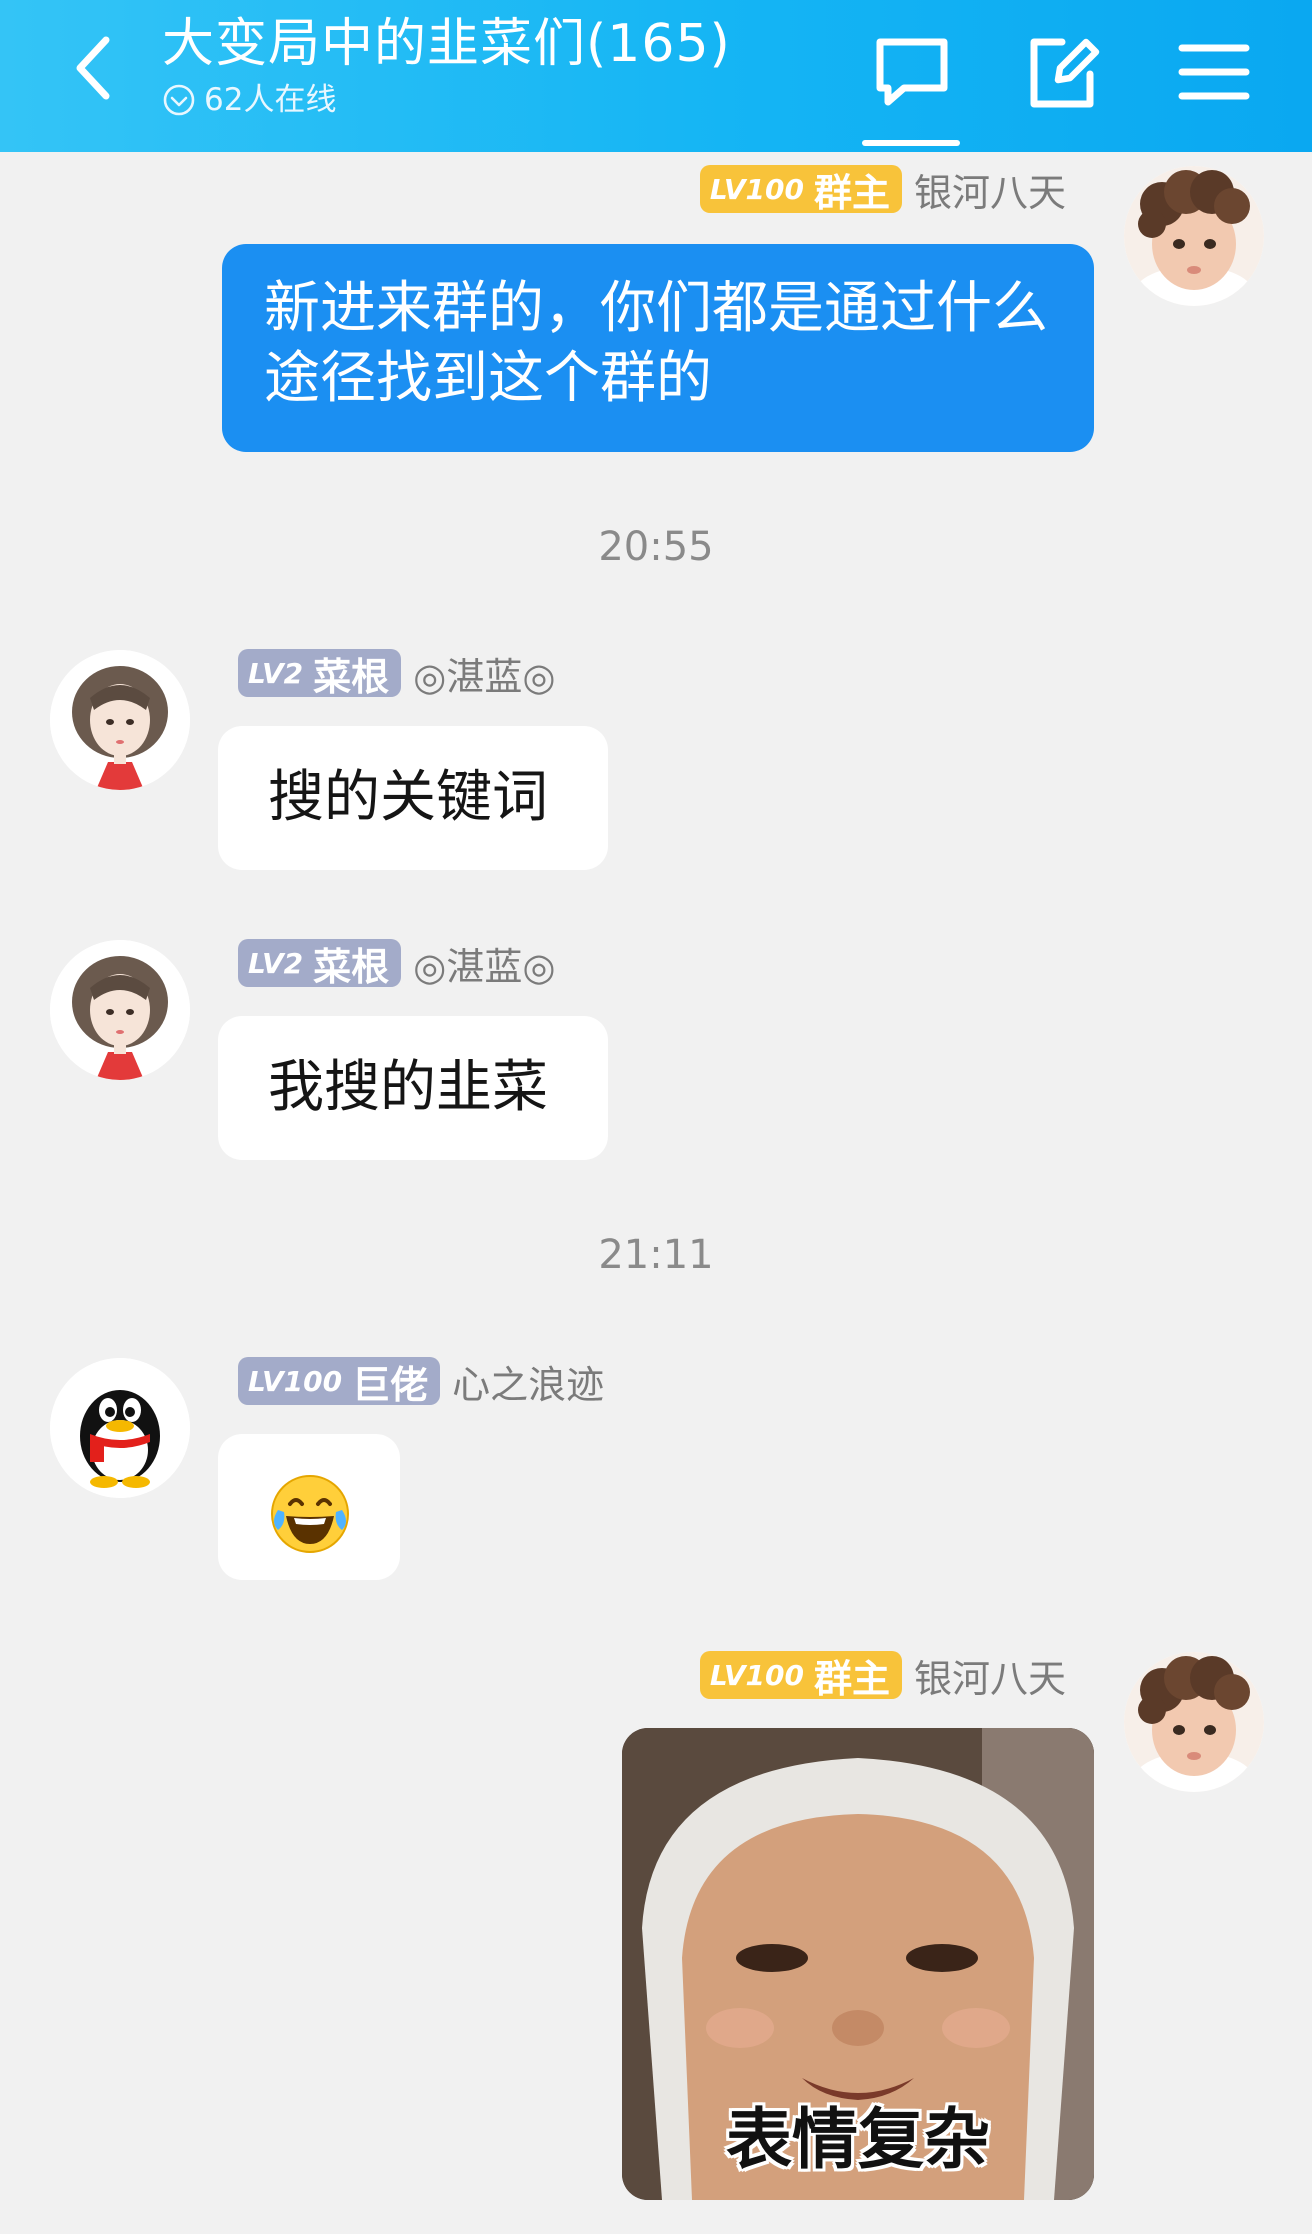 Image resolution: width=1312 pixels, height=2234 pixels. I want to click on sticker-caption: 表情复杂, so click(858, 2139).